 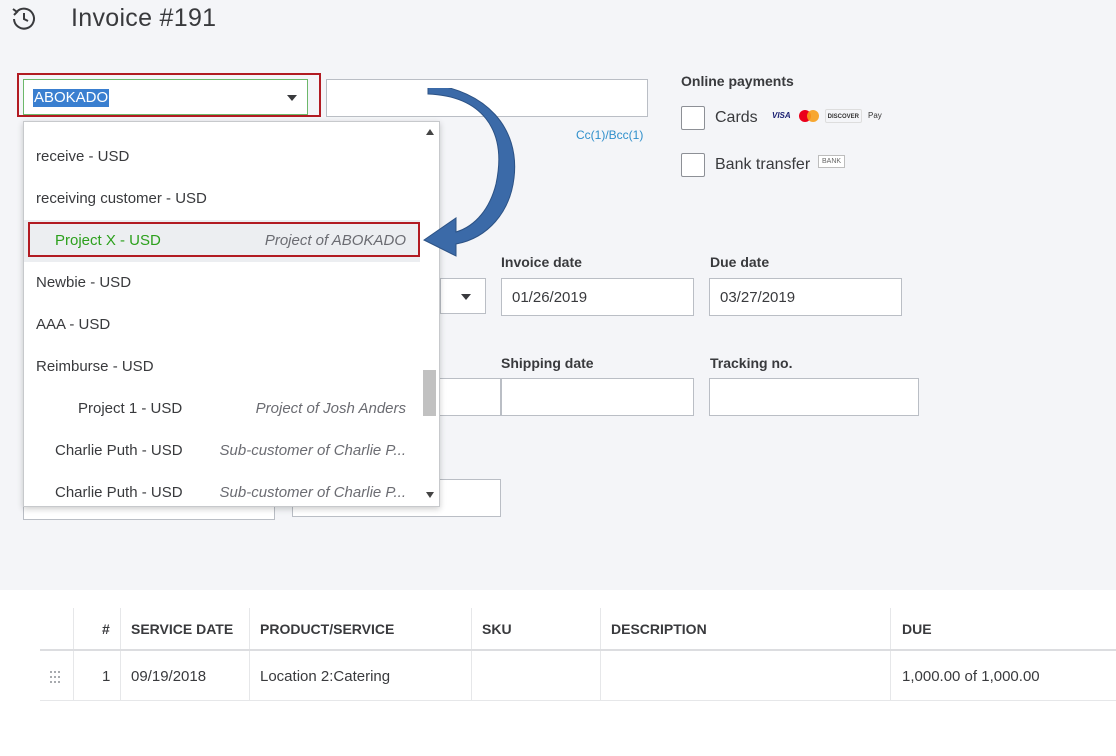 What do you see at coordinates (169, 95) in the screenshot?
I see `customer-highlight-box` at bounding box center [169, 95].